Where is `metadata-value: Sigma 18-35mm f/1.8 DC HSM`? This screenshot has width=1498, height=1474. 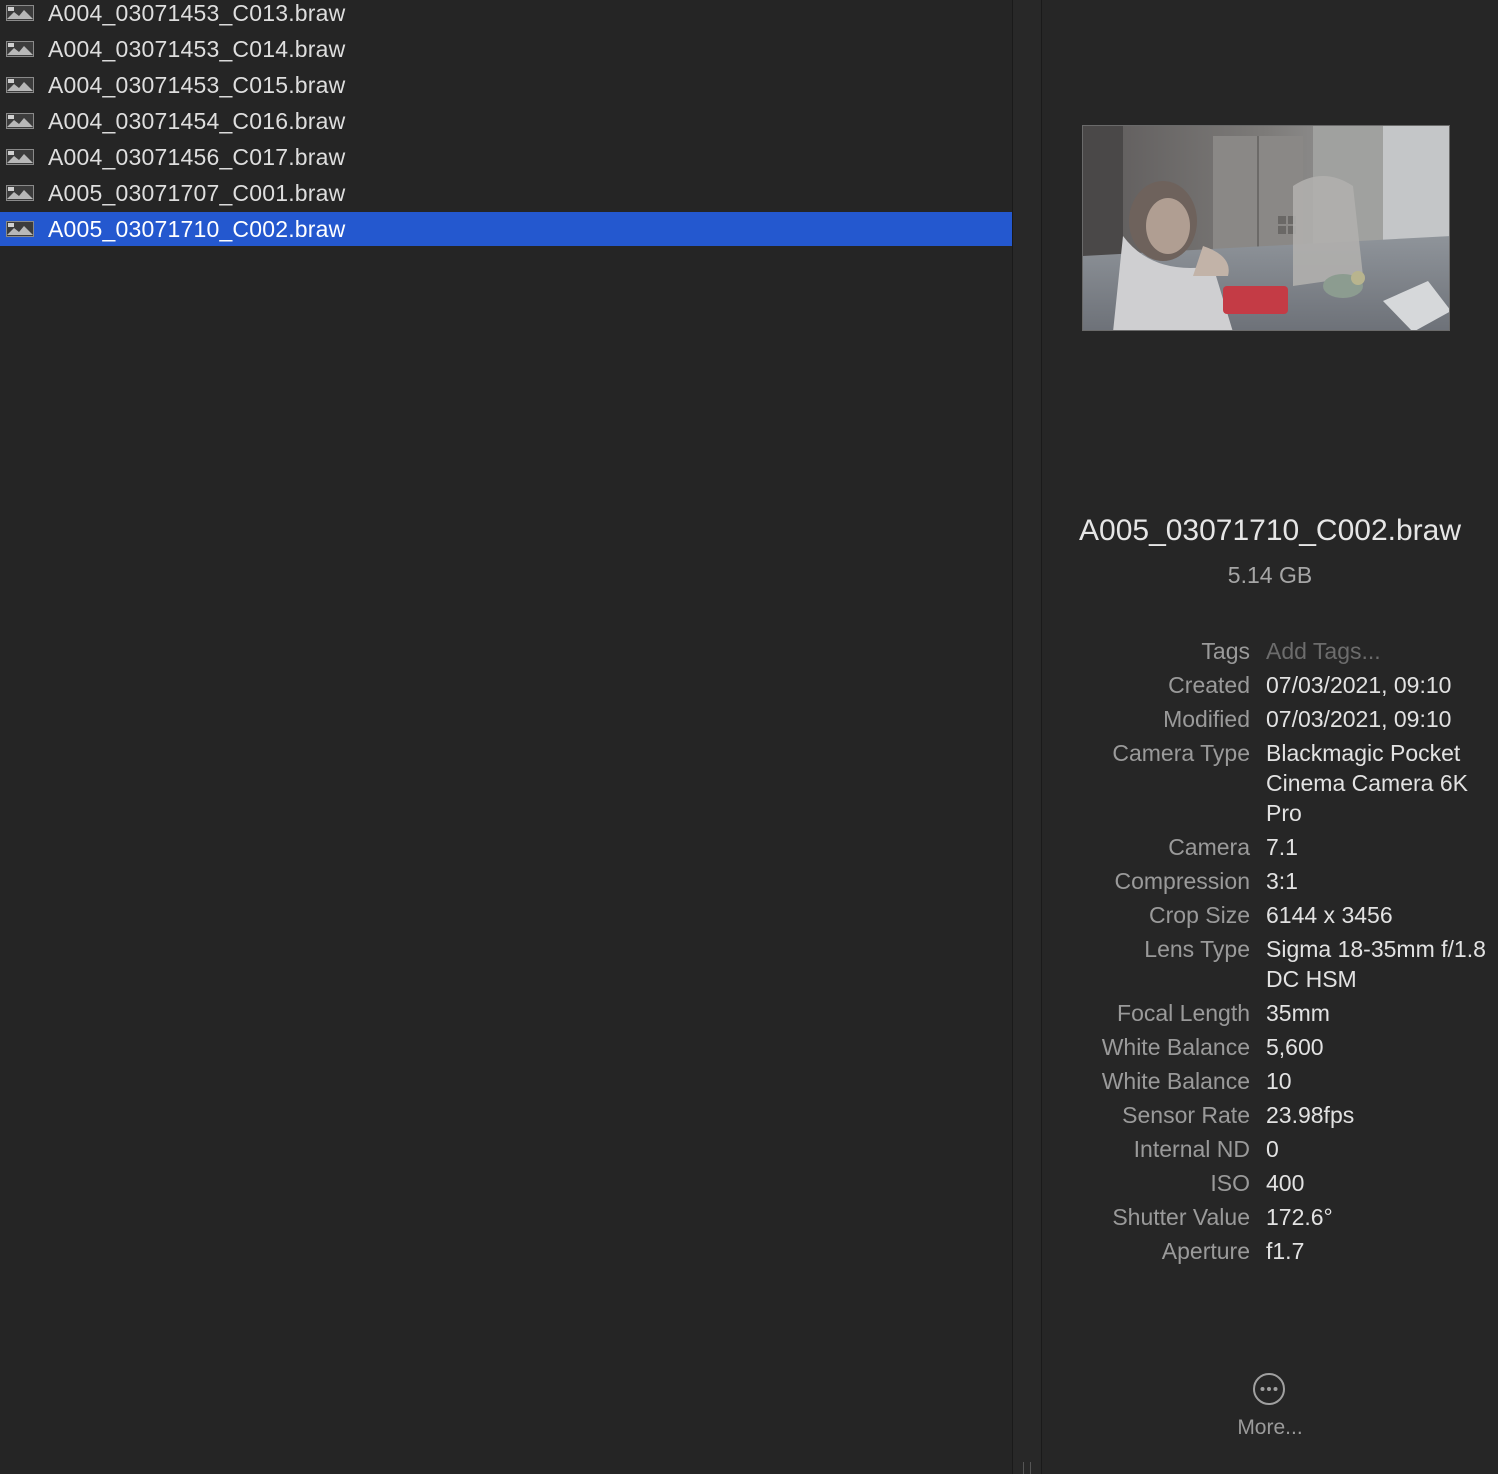
metadata-value: Sigma 18-35mm f/1.8 DC HSM is located at coordinates (1376, 964).